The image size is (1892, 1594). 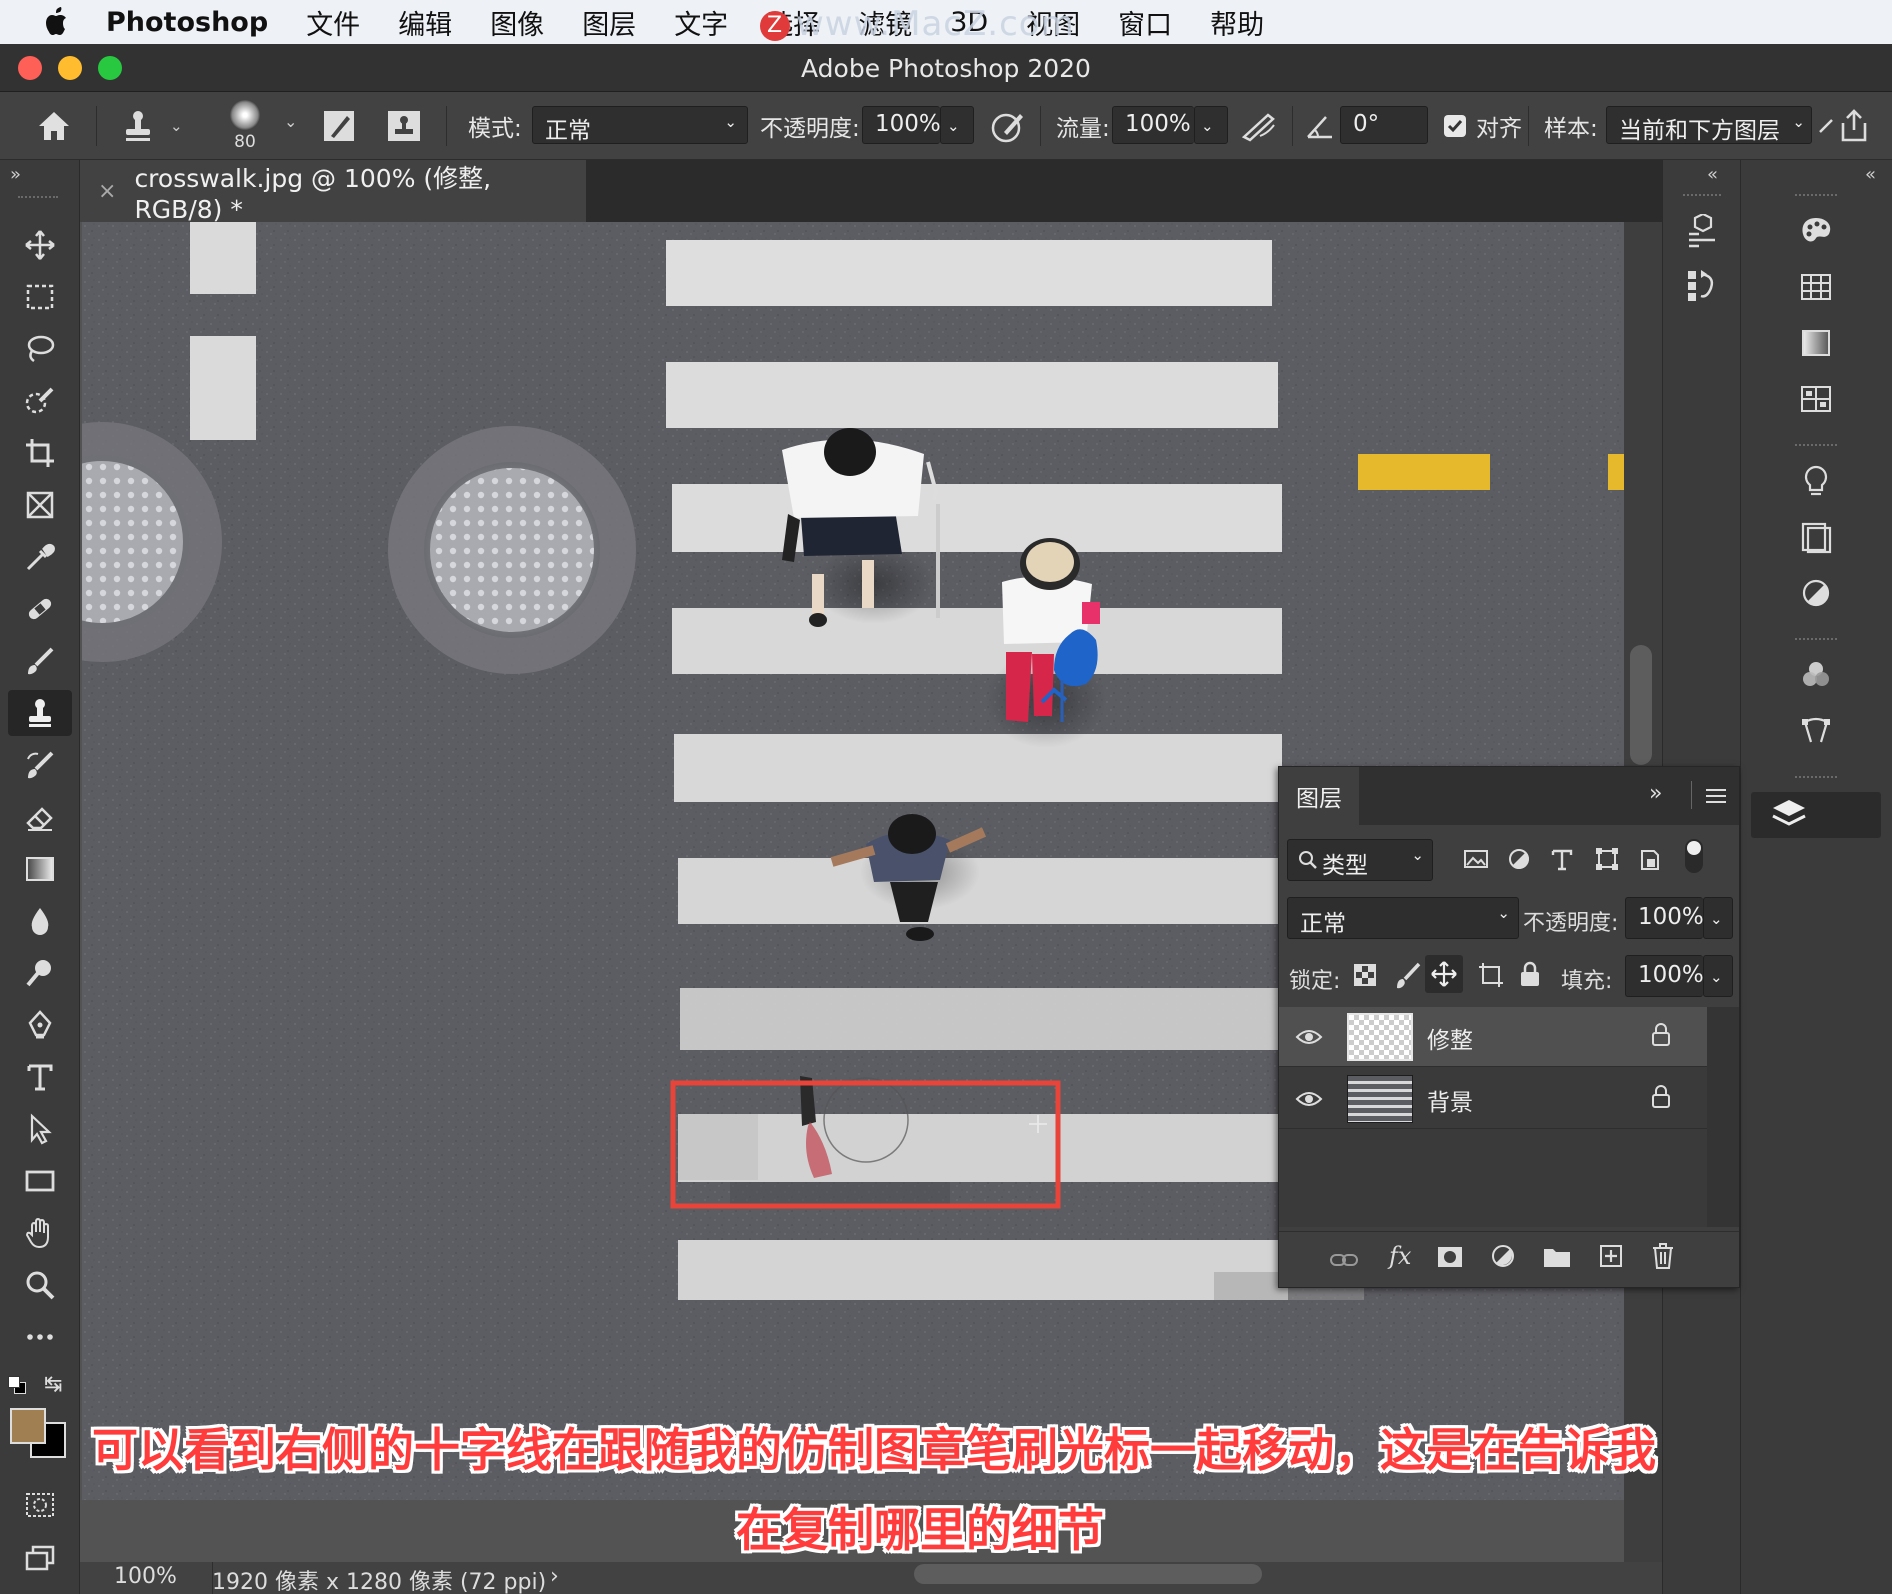 What do you see at coordinates (152, 126) in the screenshot?
I see `tool-preset-picker: ⌄` at bounding box center [152, 126].